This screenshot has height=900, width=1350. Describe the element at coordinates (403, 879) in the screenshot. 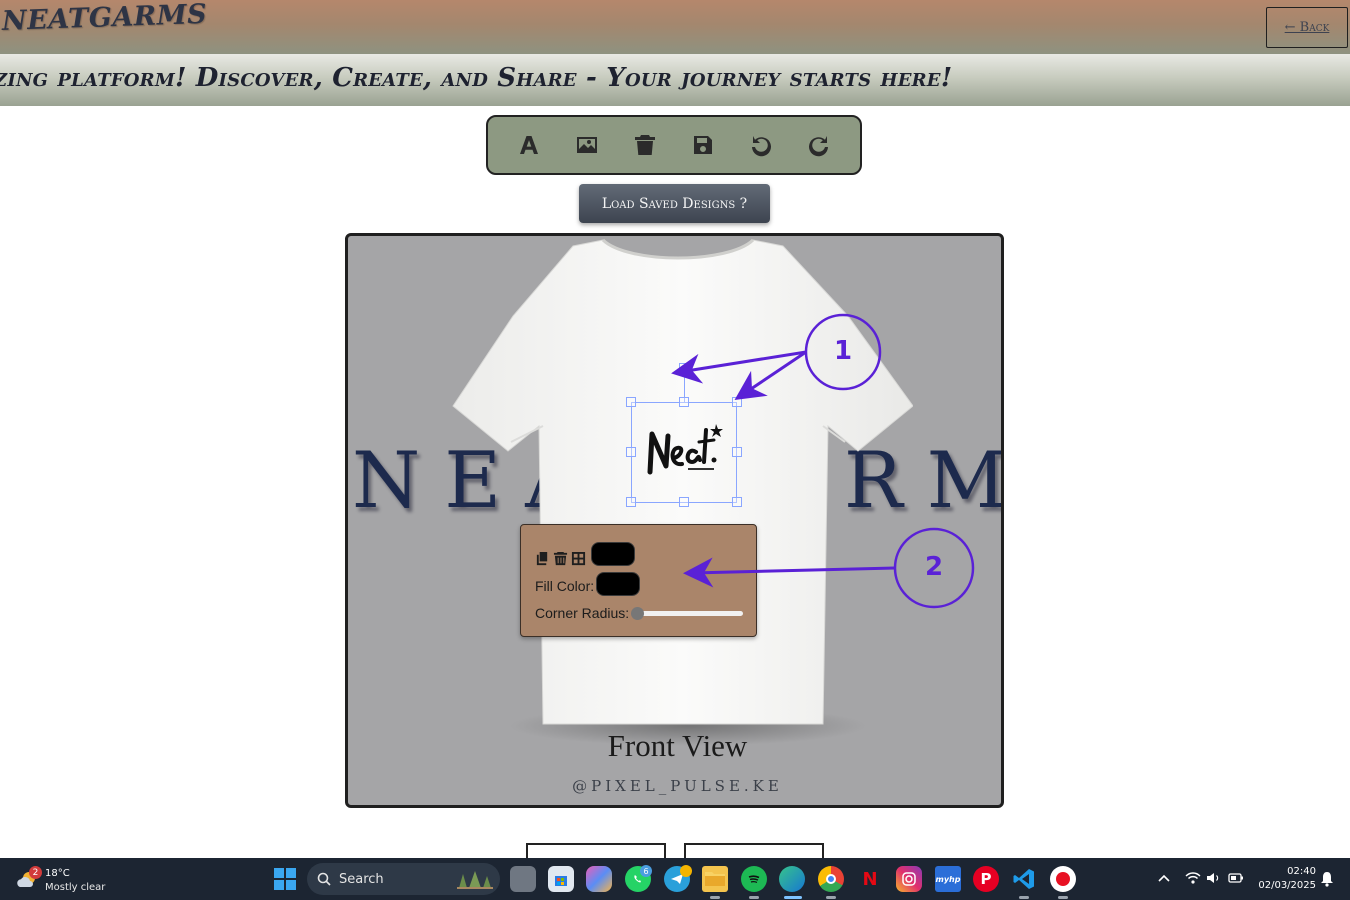

I see `taskbar-search: Search` at that location.